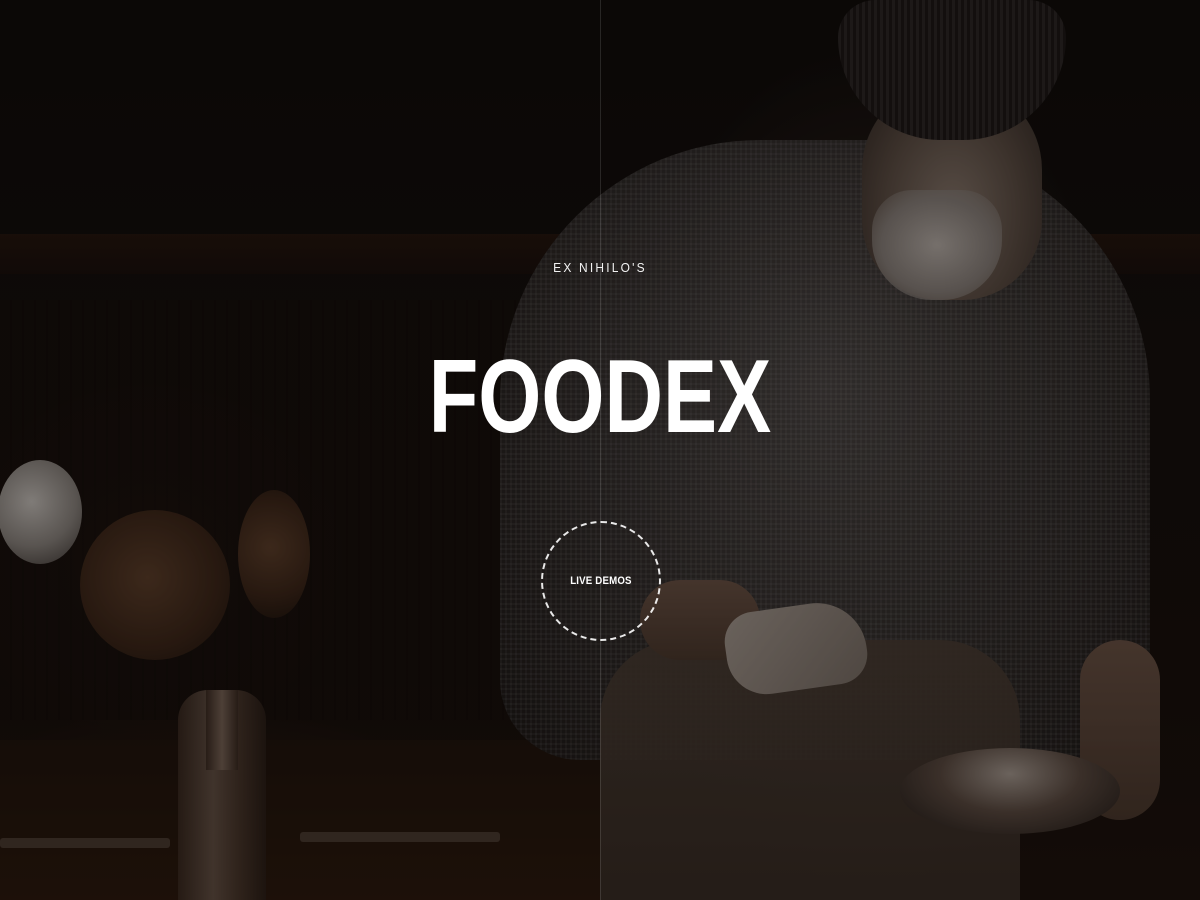  Describe the element at coordinates (222, 730) in the screenshot. I see `wine-bottle-neck` at that location.